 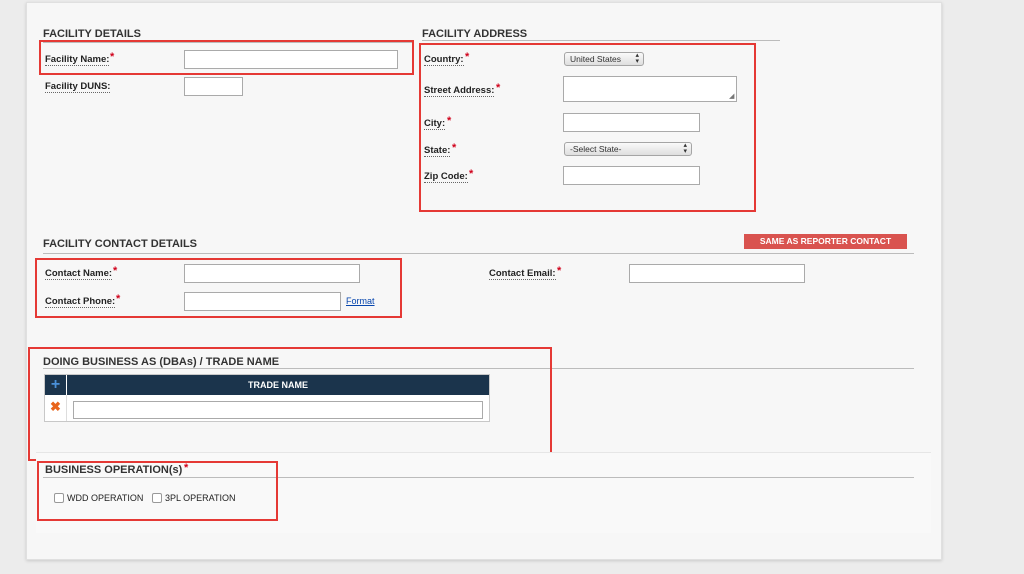 What do you see at coordinates (601, 40) in the screenshot?
I see `facility-address-divider` at bounding box center [601, 40].